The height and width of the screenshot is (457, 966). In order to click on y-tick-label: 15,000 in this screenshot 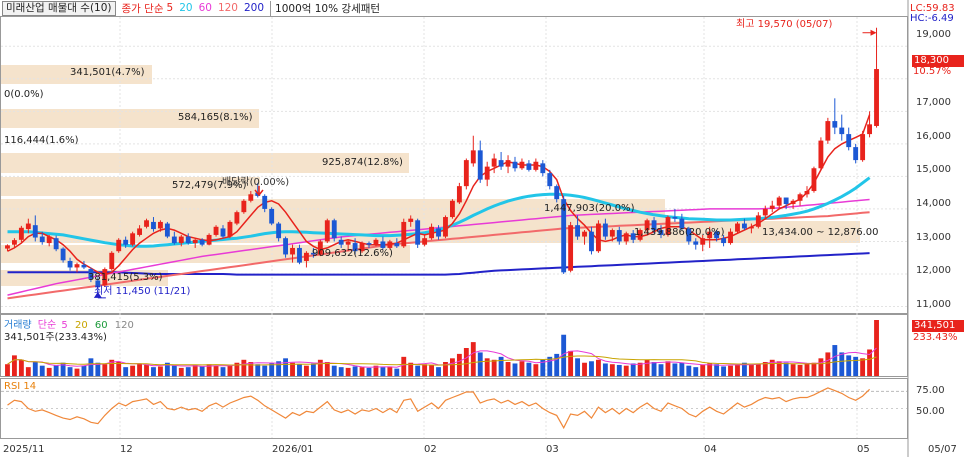, I will do `click(933, 169)`.